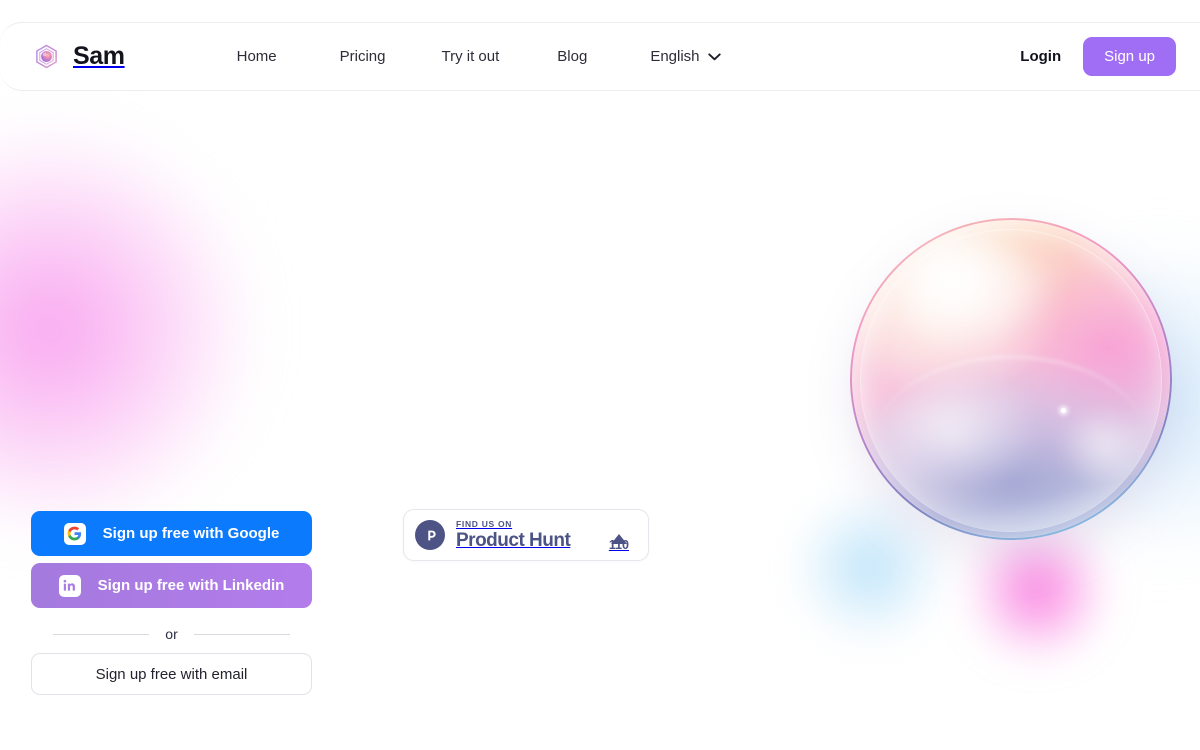 This screenshot has width=1200, height=750. I want to click on signup-email-button: Sign up free with email, so click(171, 674).